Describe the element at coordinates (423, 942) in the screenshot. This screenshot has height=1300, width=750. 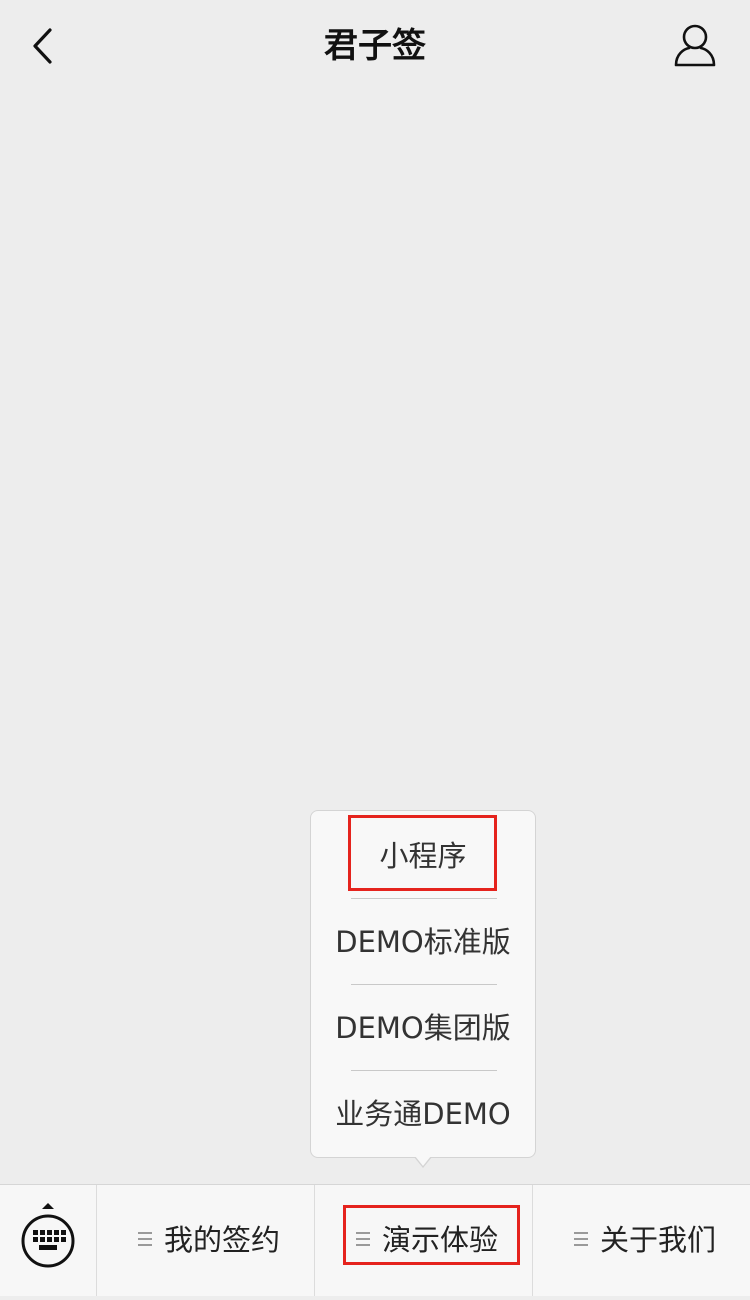
I see `submenu-item-demo-standard: DEMO标准版` at that location.